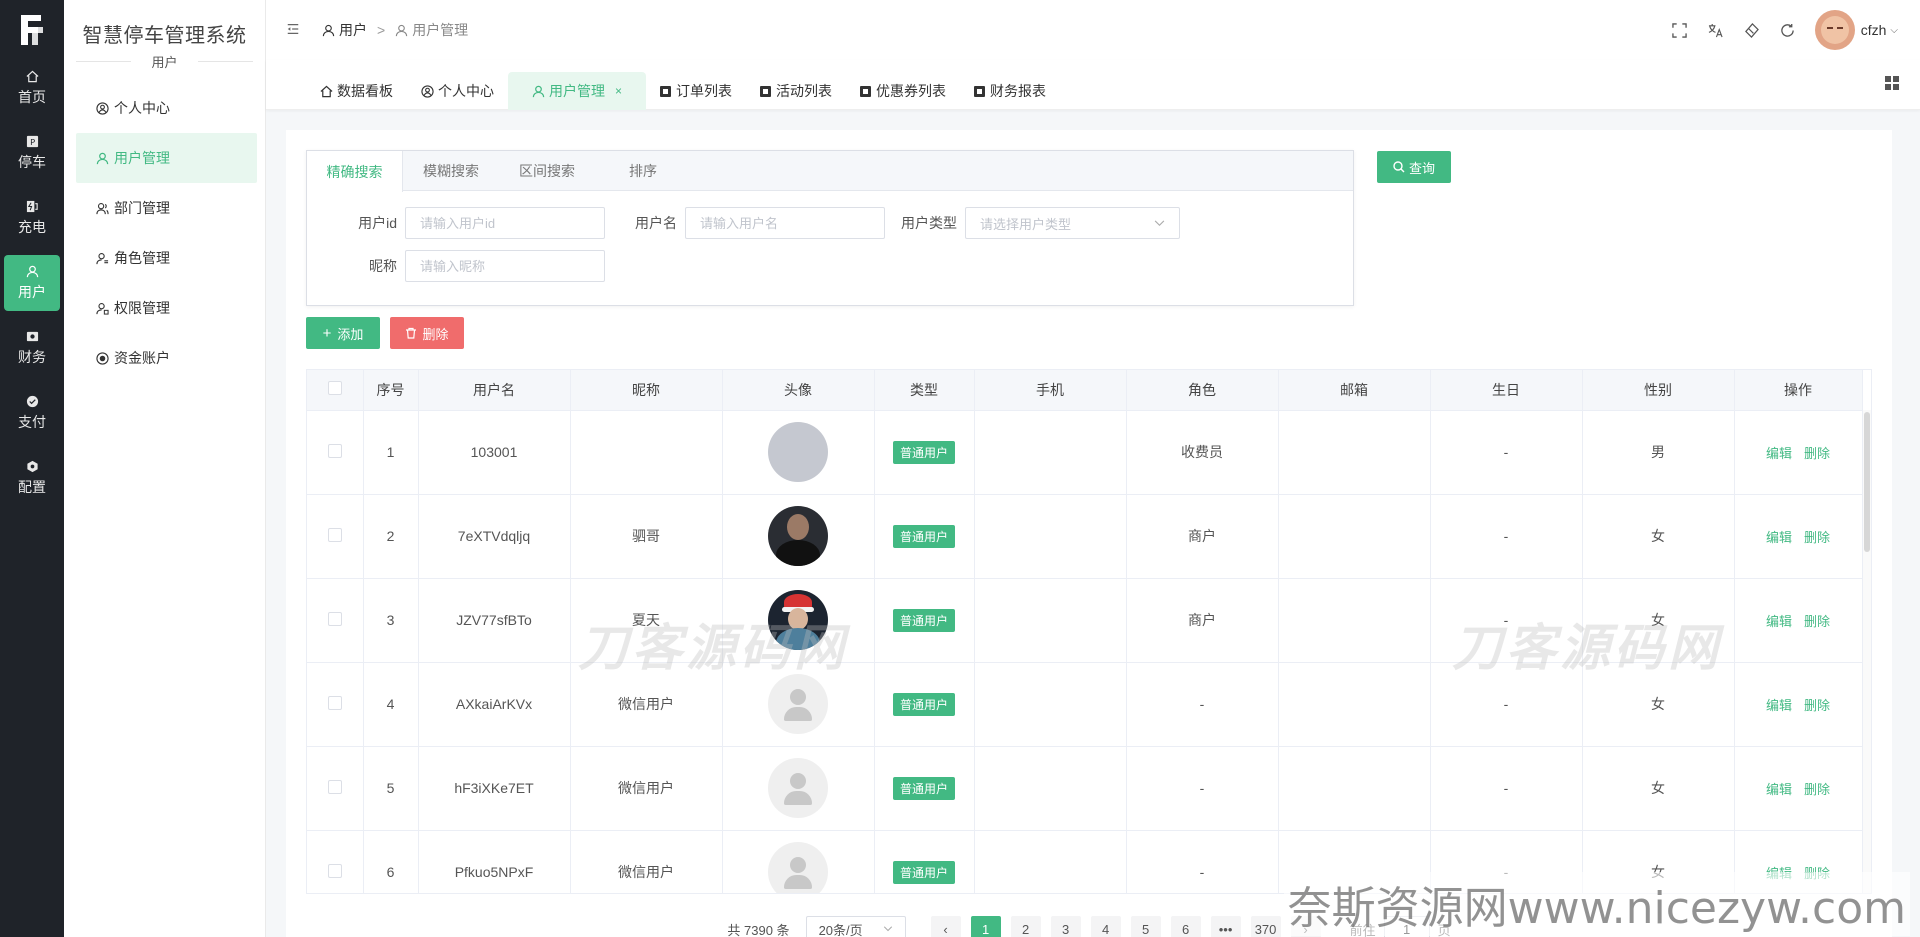 The width and height of the screenshot is (1920, 937). Describe the element at coordinates (1874, 30) in the screenshot. I see `current-username: cfzh` at that location.